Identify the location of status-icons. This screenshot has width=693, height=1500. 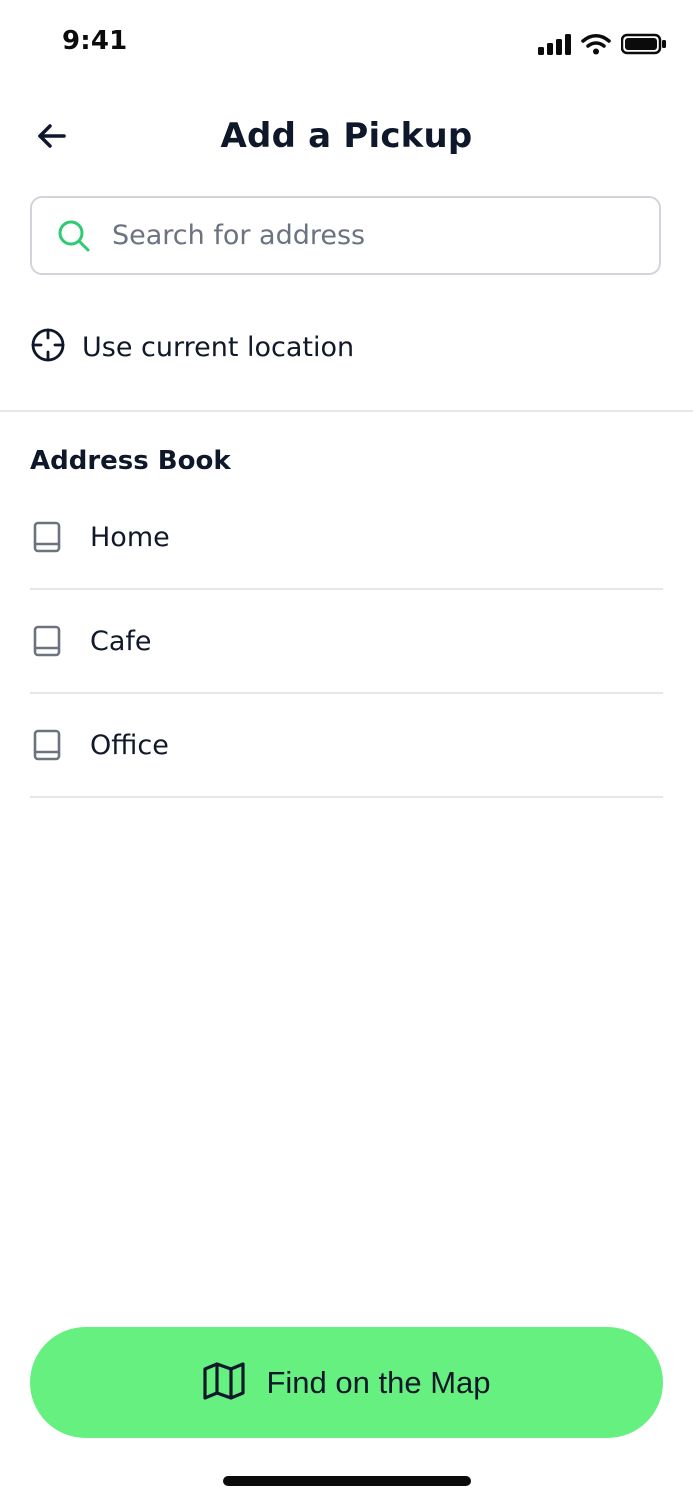
(602, 44).